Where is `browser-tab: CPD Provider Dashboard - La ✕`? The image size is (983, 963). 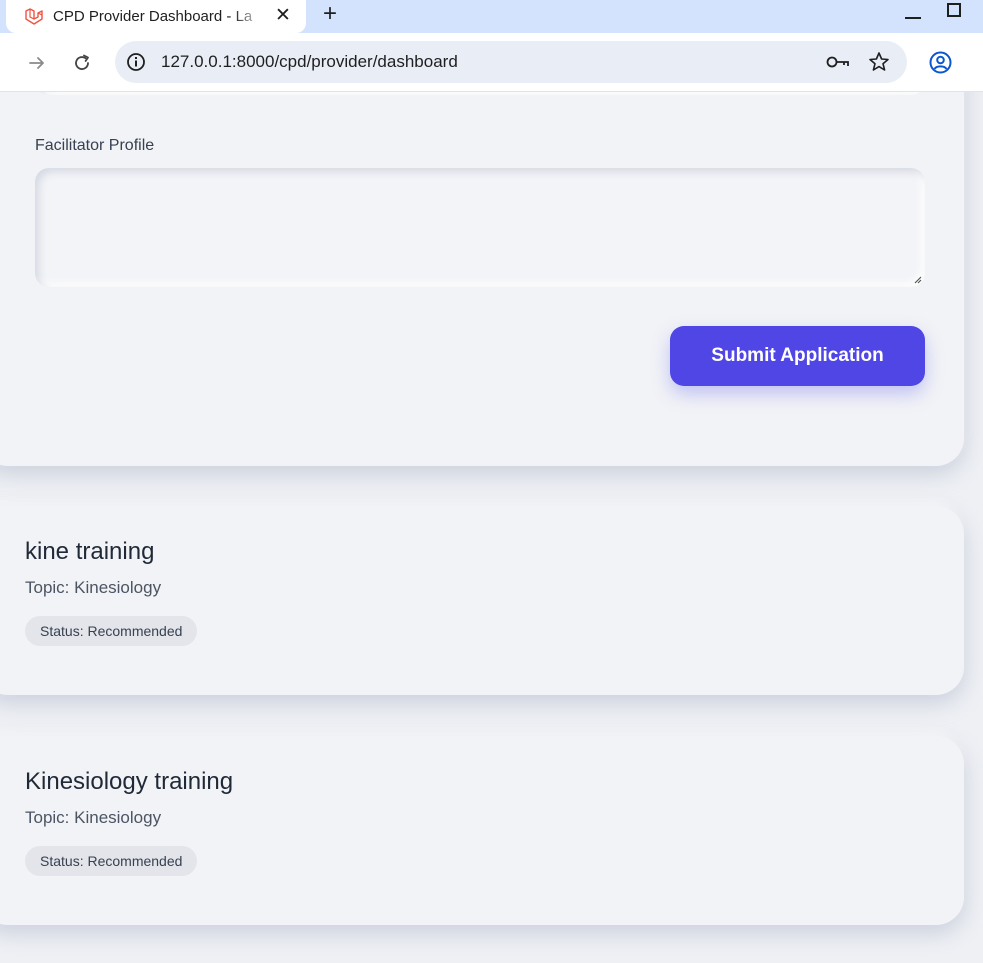
browser-tab: CPD Provider Dashboard - La ✕ is located at coordinates (156, 16).